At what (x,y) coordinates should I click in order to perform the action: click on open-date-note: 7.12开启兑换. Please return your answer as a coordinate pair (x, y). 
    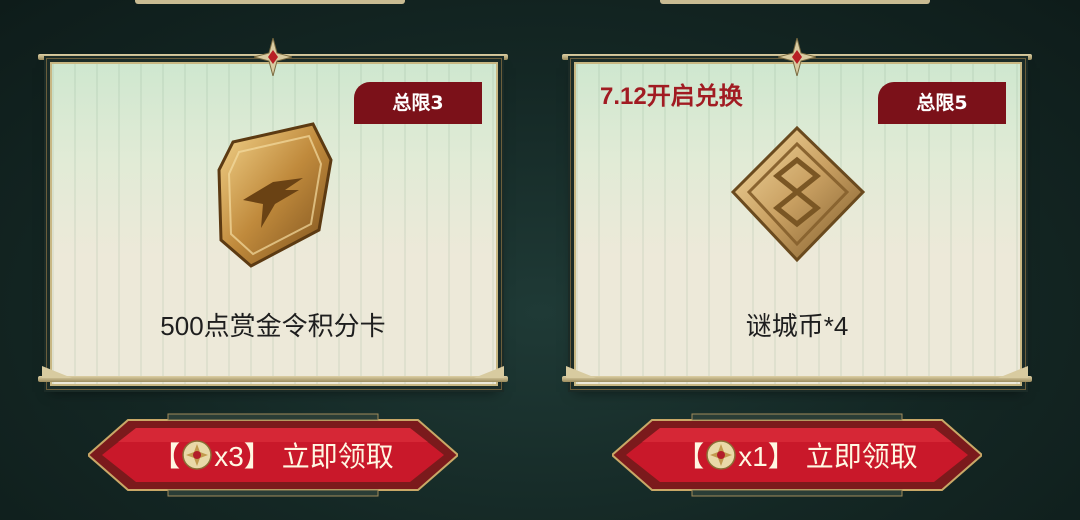
    Looking at the image, I should click on (671, 96).